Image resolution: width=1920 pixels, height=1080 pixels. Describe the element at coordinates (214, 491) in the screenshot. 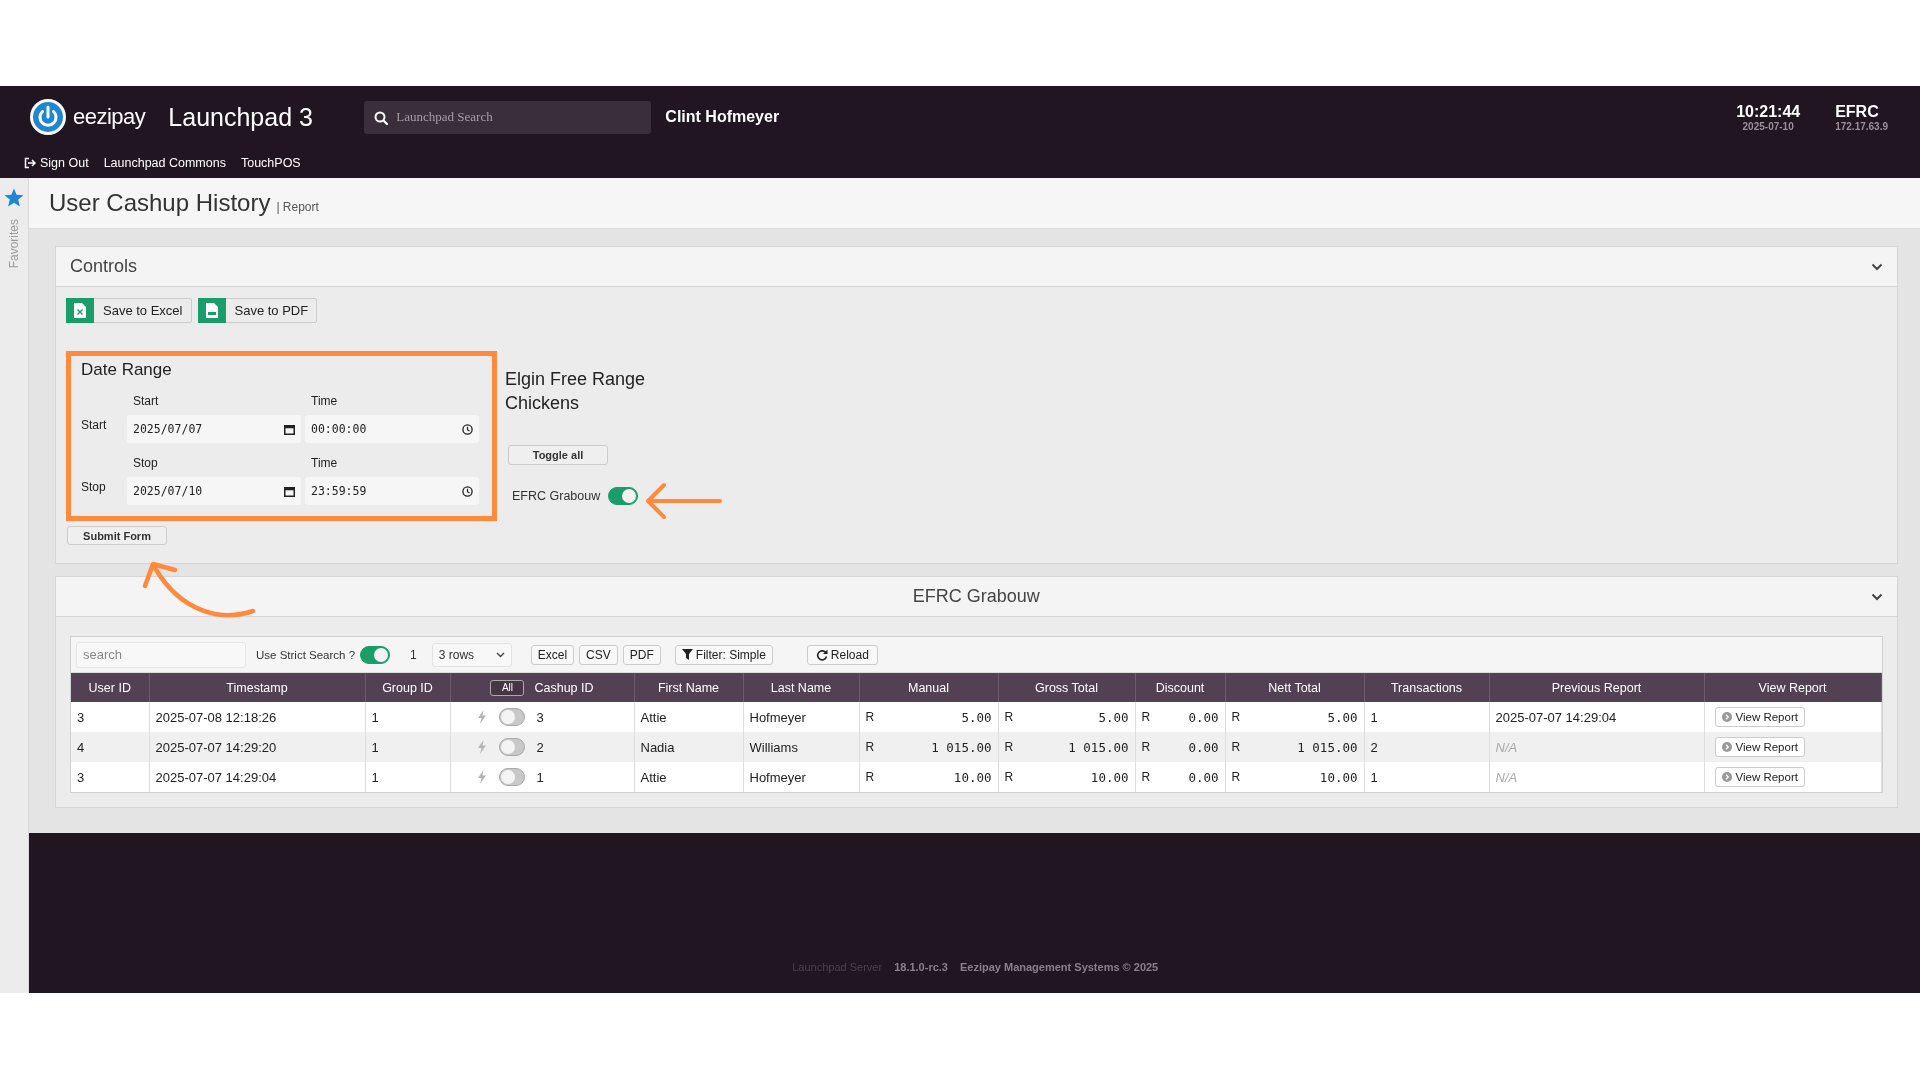

I see `date-field: 2025/07/10` at that location.